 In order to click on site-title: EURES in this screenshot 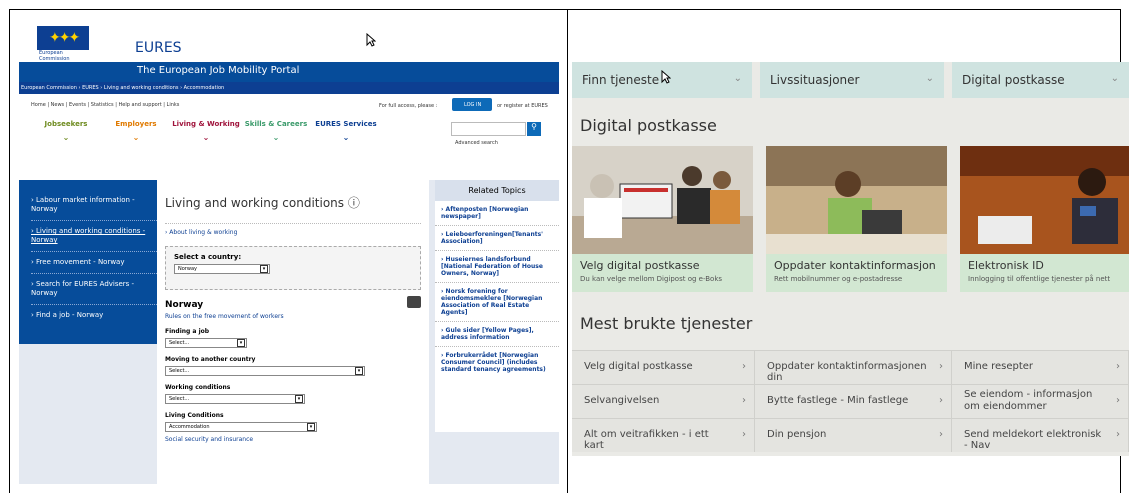, I will do `click(158, 48)`.